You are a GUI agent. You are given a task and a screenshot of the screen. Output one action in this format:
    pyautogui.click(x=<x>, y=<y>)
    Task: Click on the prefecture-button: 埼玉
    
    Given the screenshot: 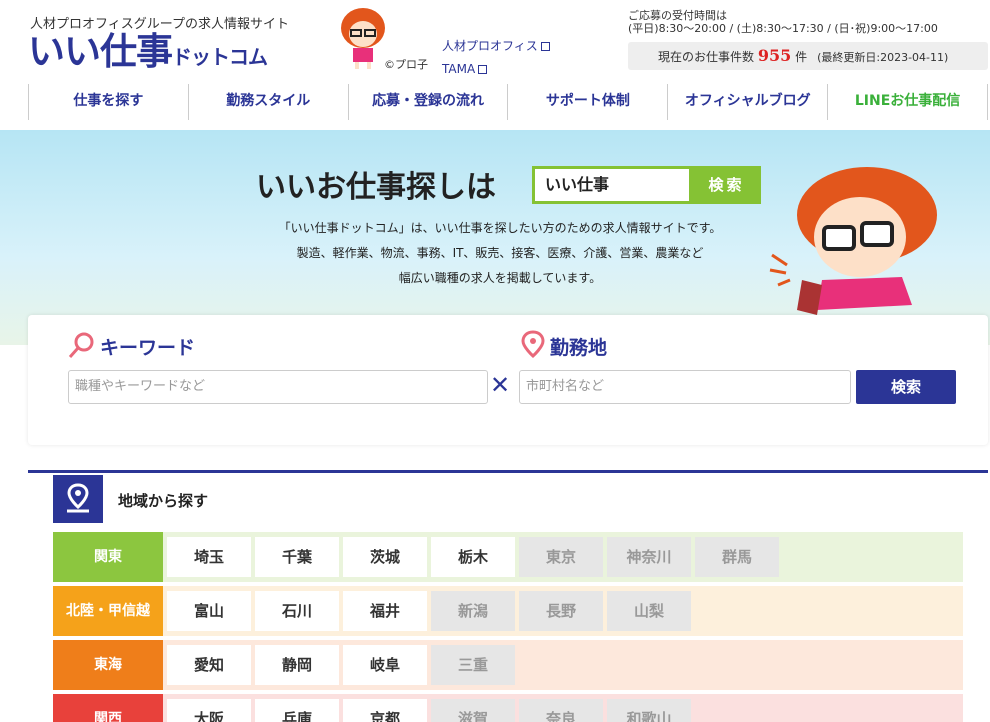 What is the action you would take?
    pyautogui.click(x=209, y=557)
    